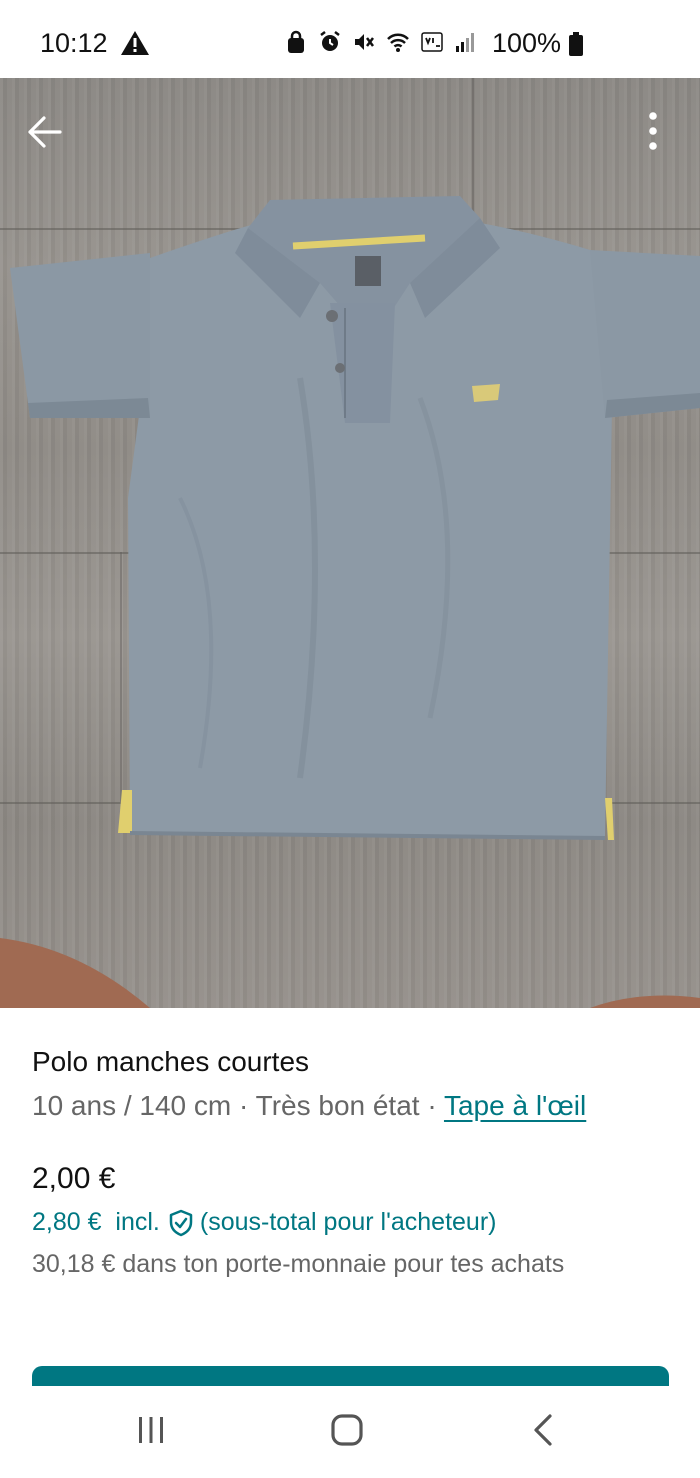 This screenshot has height=1478, width=700. What do you see at coordinates (171, 1061) in the screenshot?
I see `product-title: Polo manches courtes` at bounding box center [171, 1061].